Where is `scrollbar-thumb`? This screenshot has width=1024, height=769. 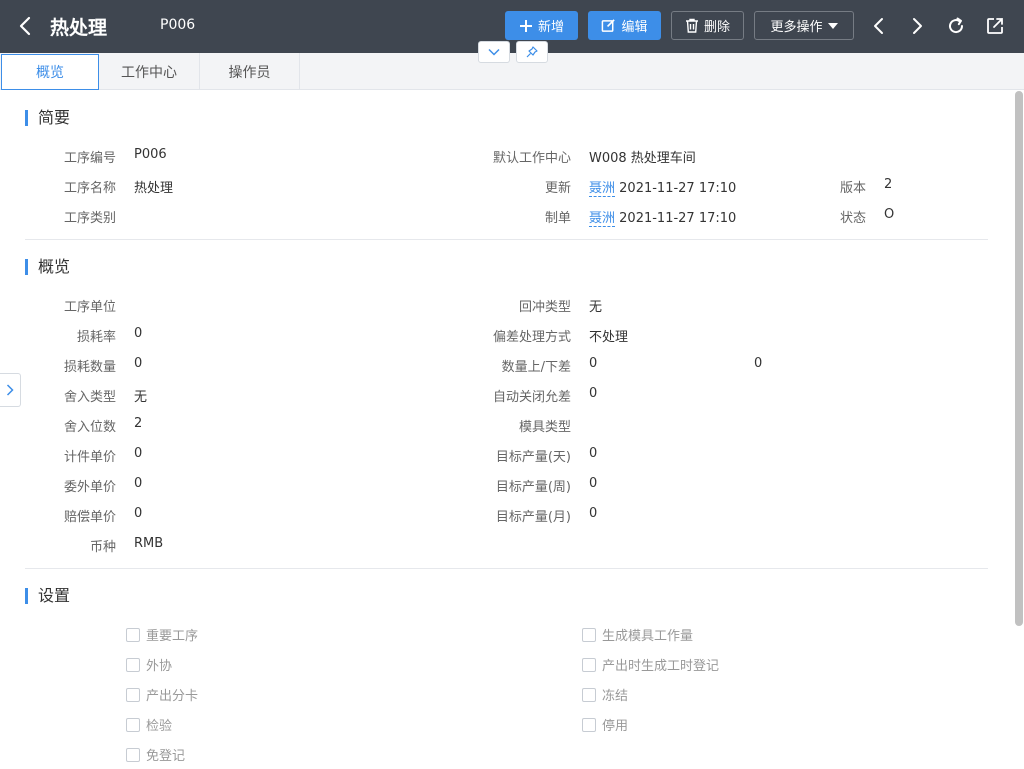
scrollbar-thumb is located at coordinates (1019, 358).